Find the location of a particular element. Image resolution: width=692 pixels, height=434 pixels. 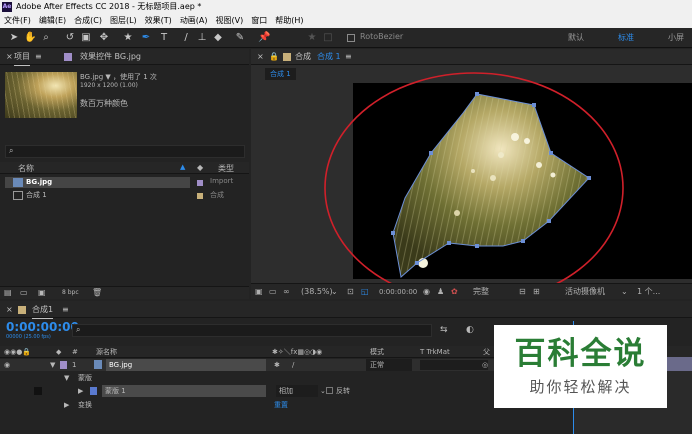

project-search-input: ⌕ is located at coordinates (125, 151).